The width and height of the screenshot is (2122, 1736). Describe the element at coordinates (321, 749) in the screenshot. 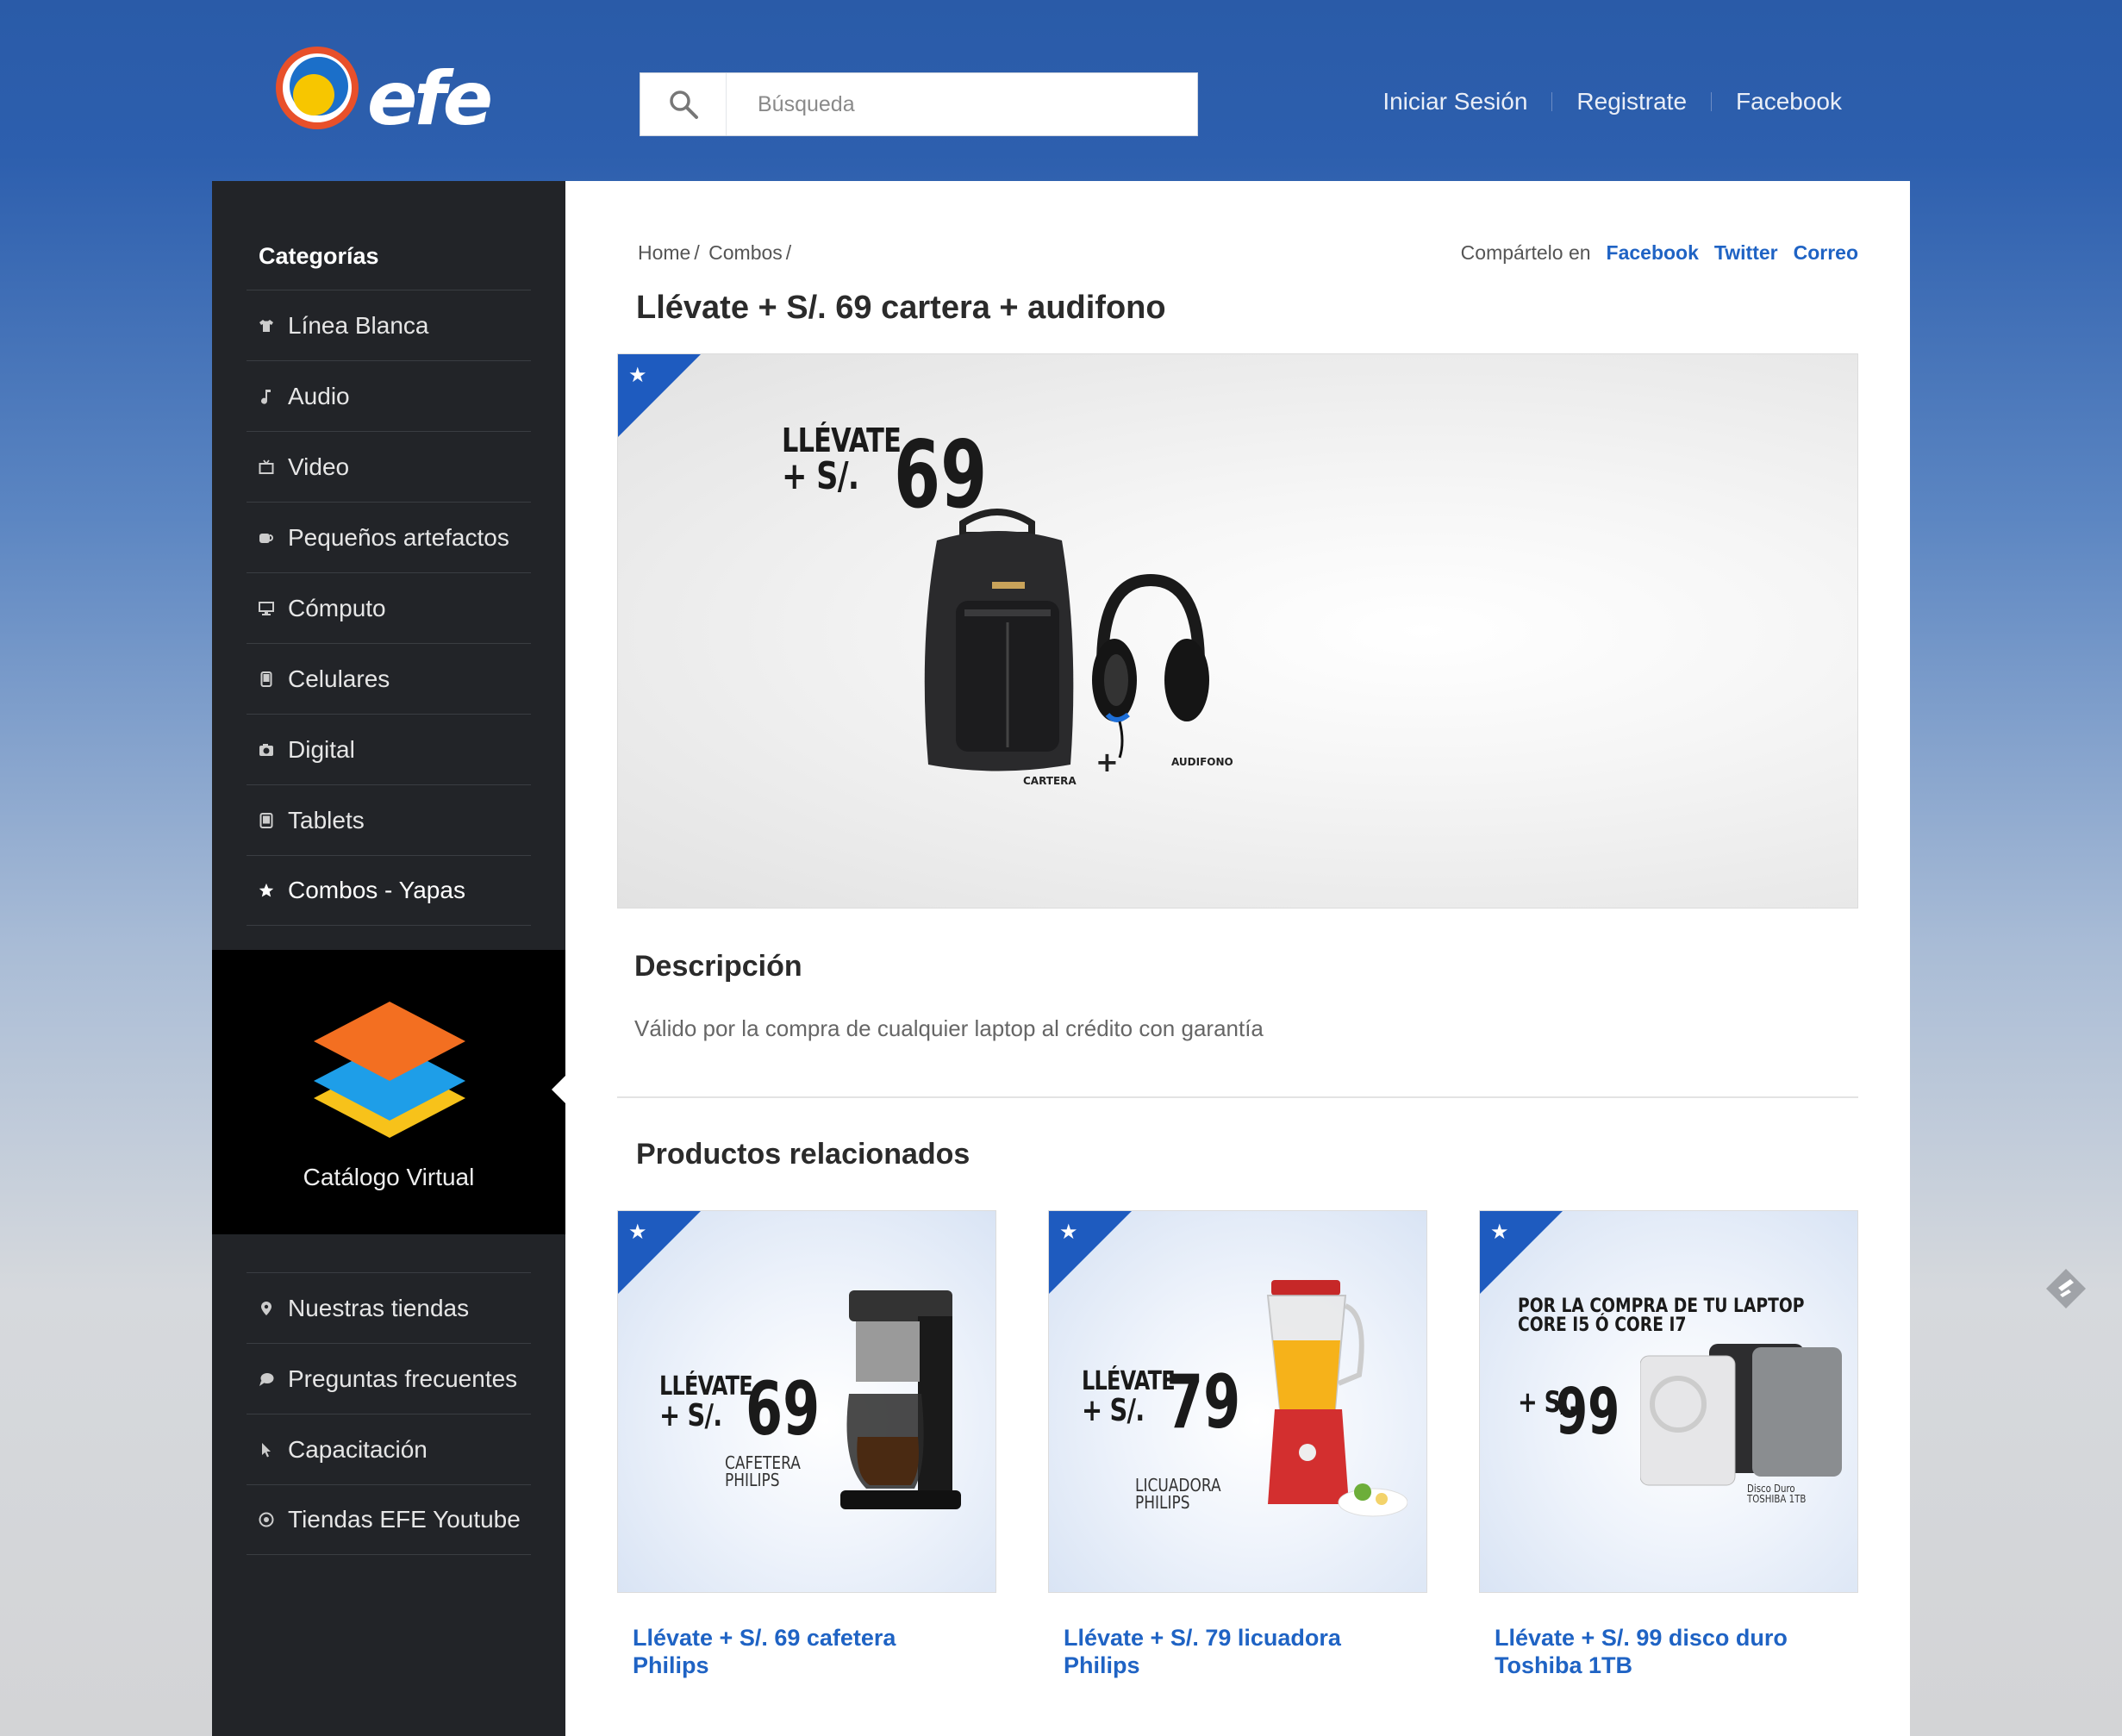

I see `sidebar-item-label: Digital` at that location.